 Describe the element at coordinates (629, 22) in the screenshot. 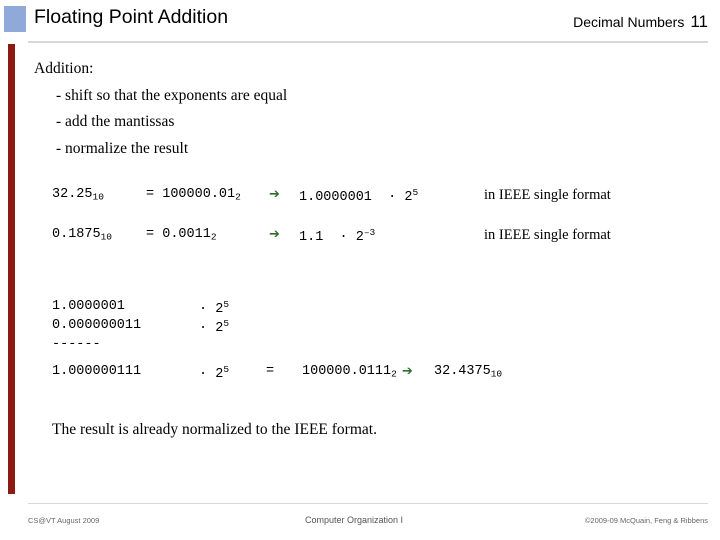

I see `section-name: Decimal Numbers` at that location.